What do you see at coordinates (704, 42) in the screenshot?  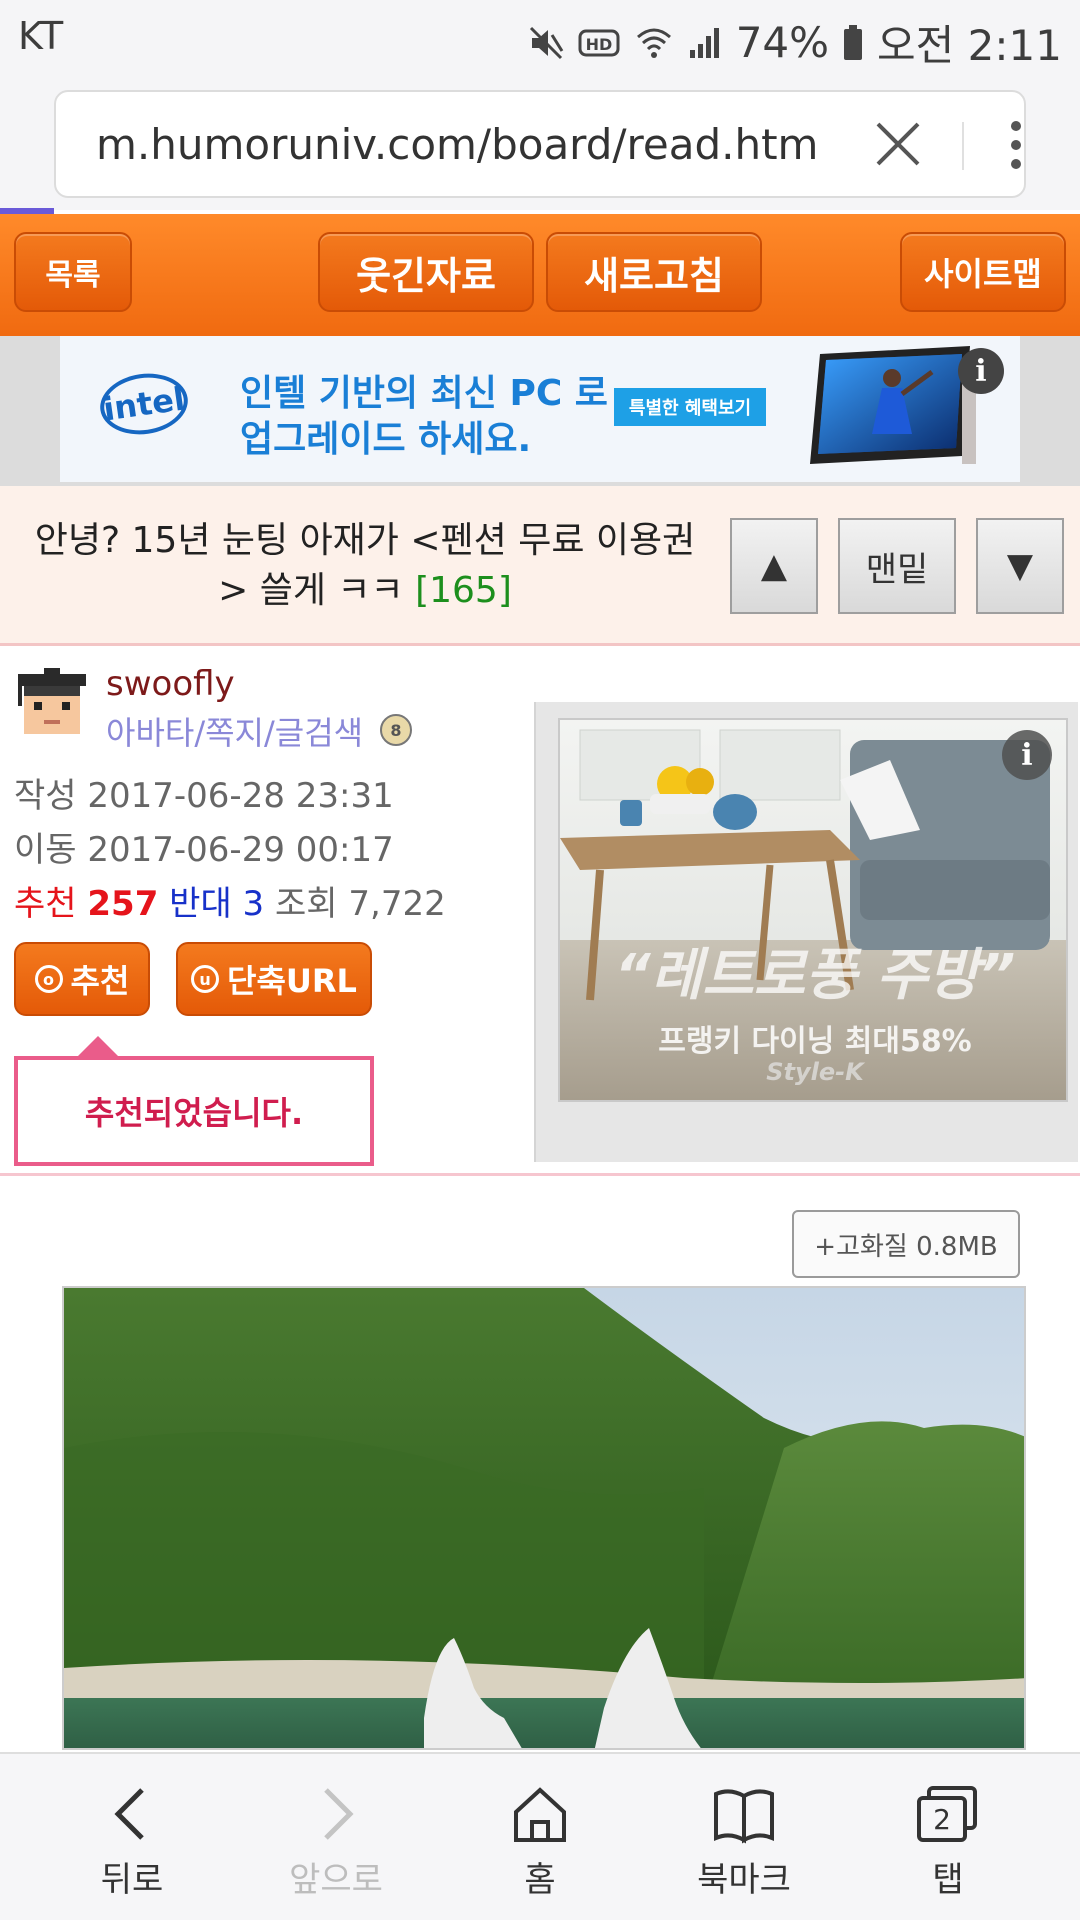 I see `signal-icon` at bounding box center [704, 42].